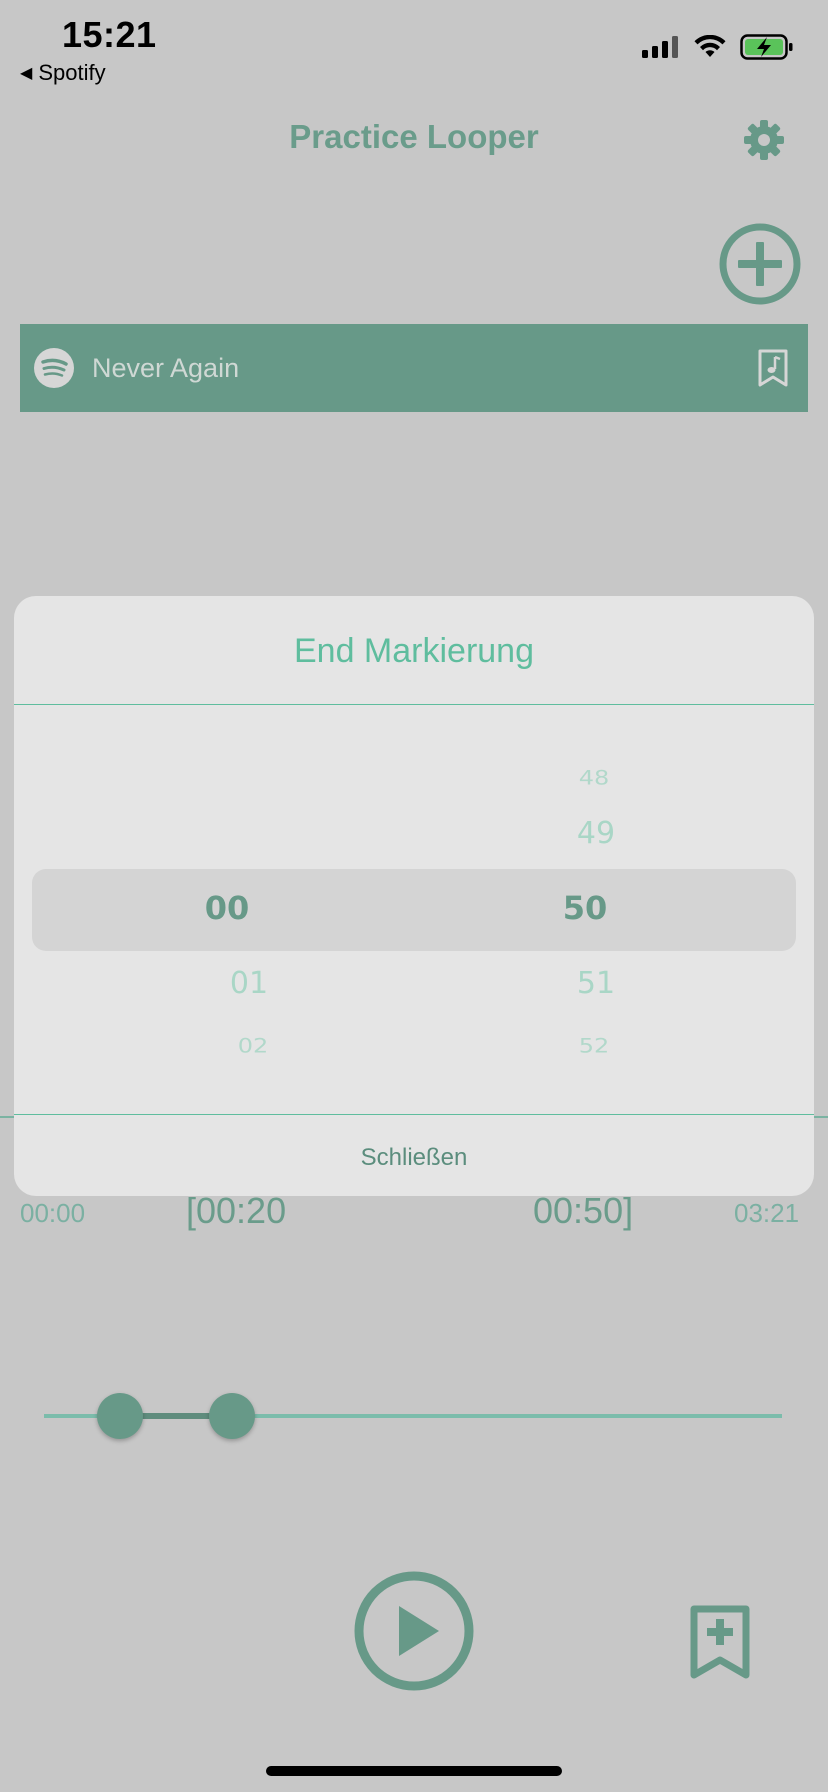 The height and width of the screenshot is (1792, 828). What do you see at coordinates (109, 34) in the screenshot?
I see `status-time: 15:21` at bounding box center [109, 34].